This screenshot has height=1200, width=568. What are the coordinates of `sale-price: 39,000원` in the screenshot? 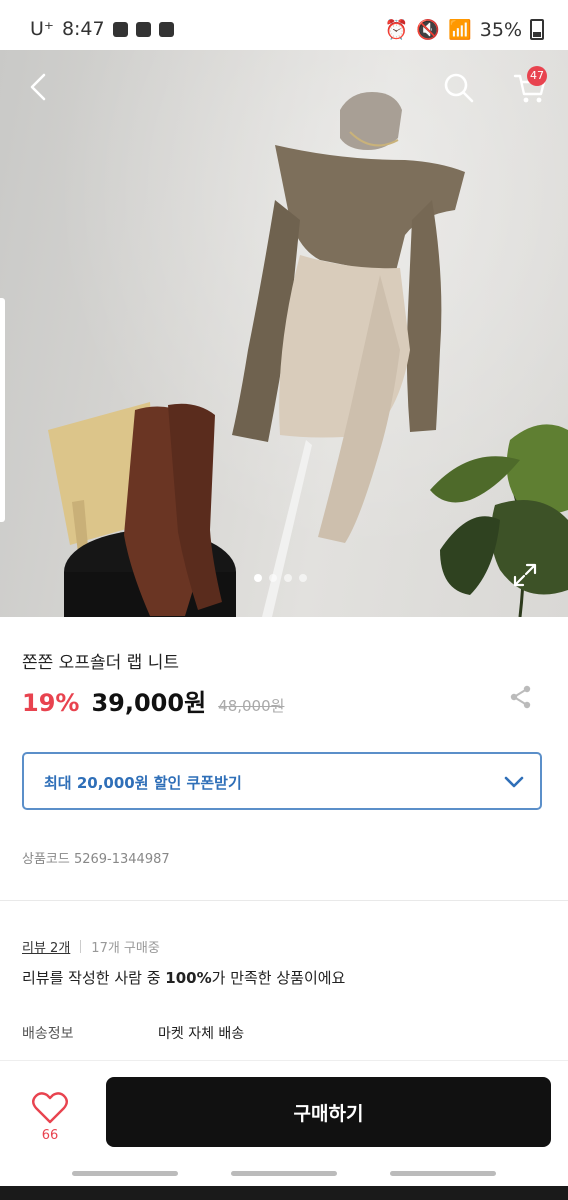 It's located at (149, 703).